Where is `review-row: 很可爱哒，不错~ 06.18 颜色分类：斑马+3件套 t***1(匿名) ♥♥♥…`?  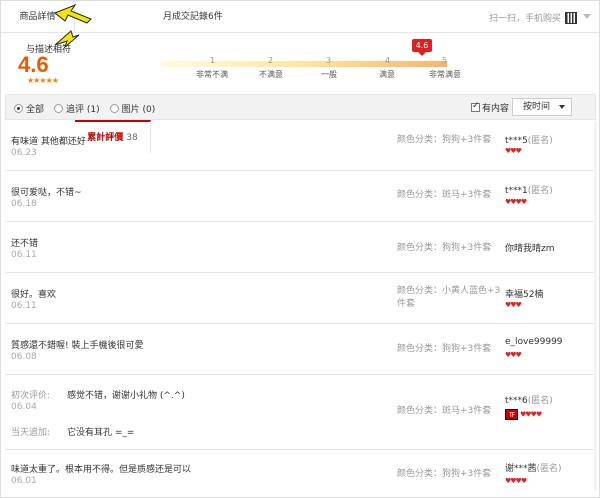 review-row: 很可爱哒，不错~ 06.18 颜色分类：斑马+3件套 t***1(匿名) ♥♥♥… is located at coordinates (300, 196).